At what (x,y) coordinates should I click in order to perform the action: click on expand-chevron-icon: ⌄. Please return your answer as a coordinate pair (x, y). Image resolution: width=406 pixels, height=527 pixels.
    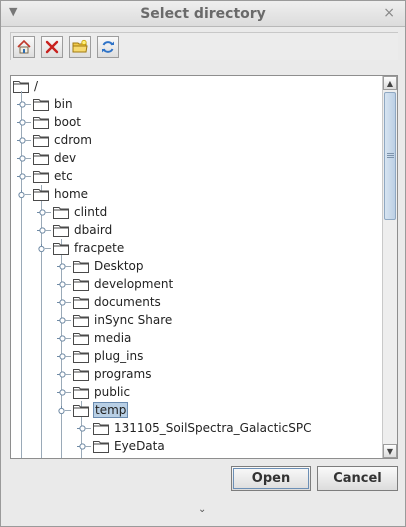
    Looking at the image, I should click on (202, 509).